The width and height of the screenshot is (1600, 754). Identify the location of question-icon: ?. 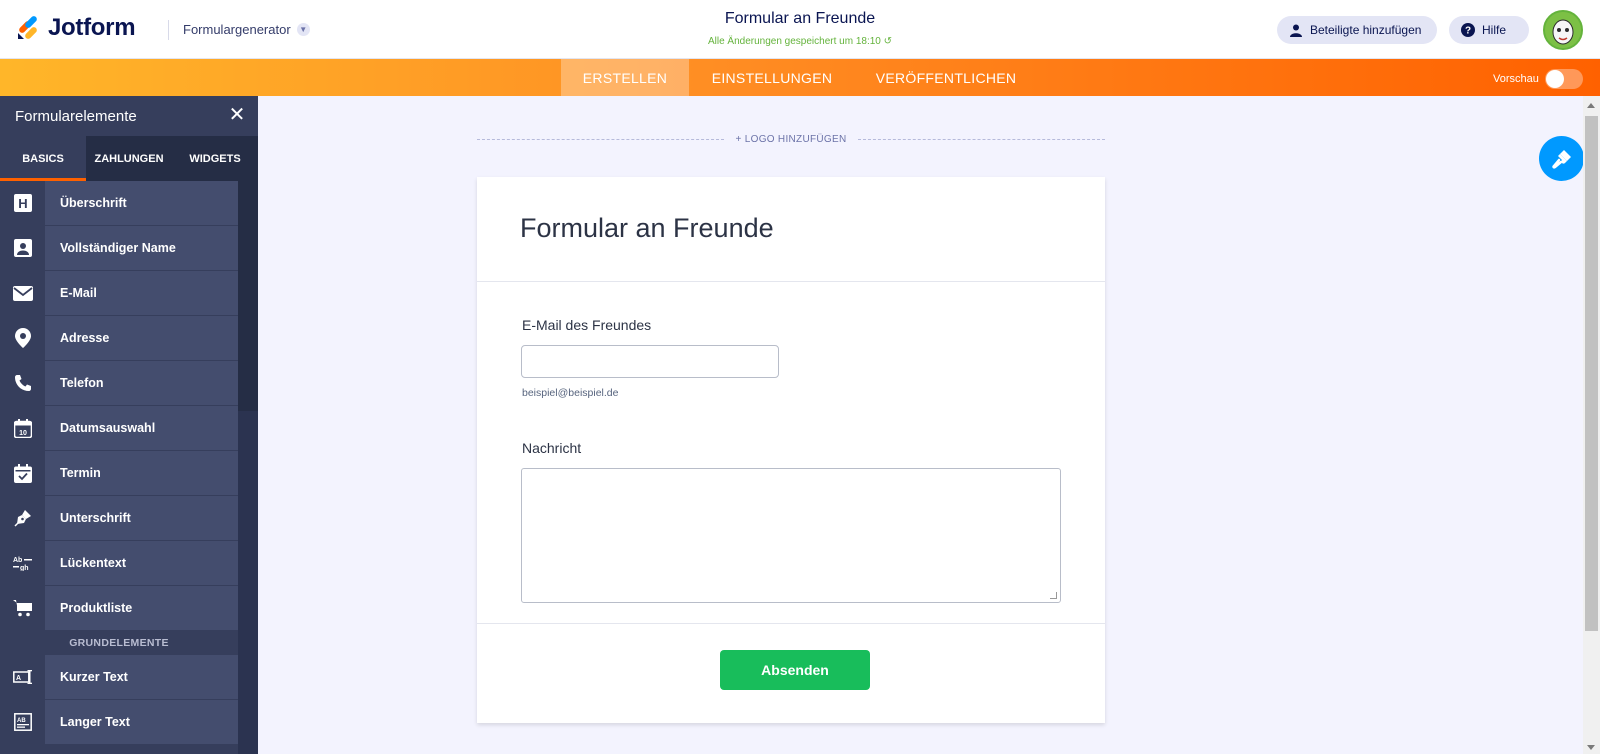
(1468, 30).